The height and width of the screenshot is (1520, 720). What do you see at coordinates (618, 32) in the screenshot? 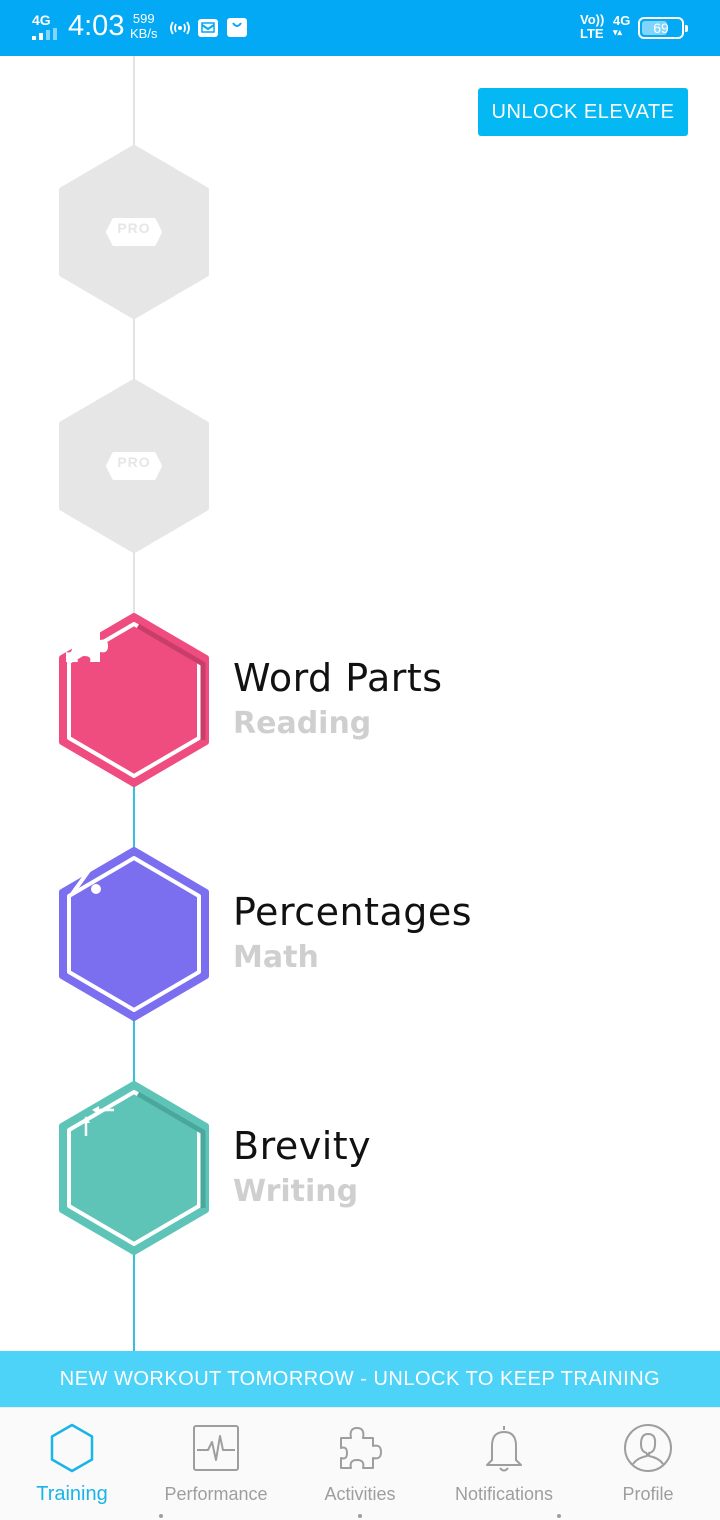
I see `data-arrows-icon: ▾▴` at bounding box center [618, 32].